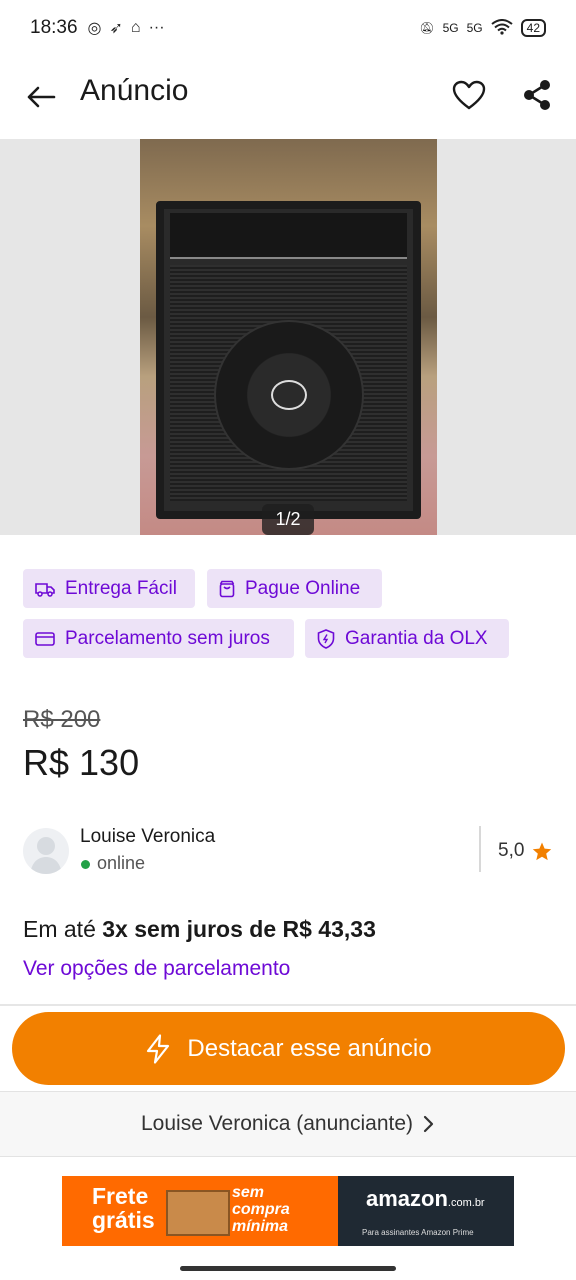 The image size is (576, 1280). I want to click on installments-prefix: Em até, so click(63, 929).